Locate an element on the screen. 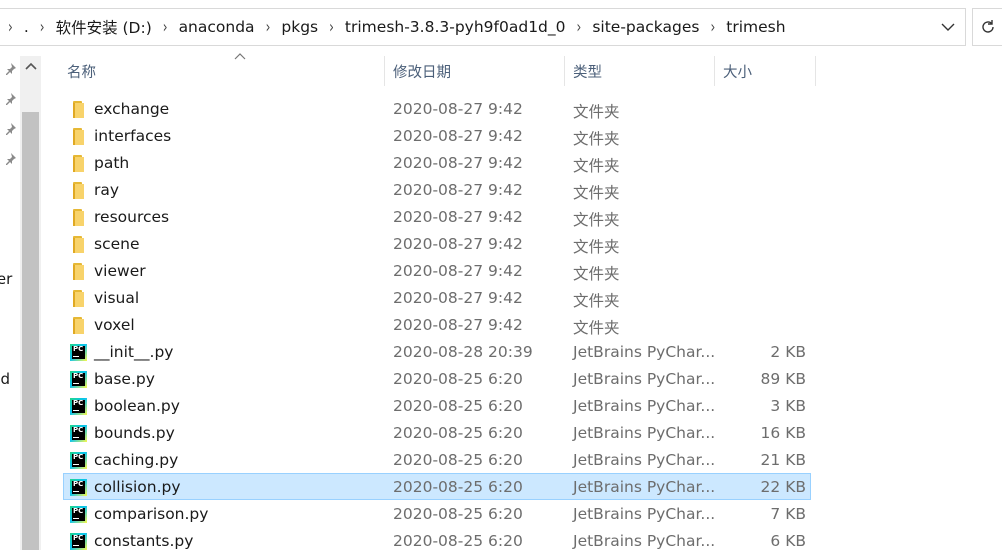 This screenshot has width=1002, height=554. file-size: 2 KB is located at coordinates (788, 352).